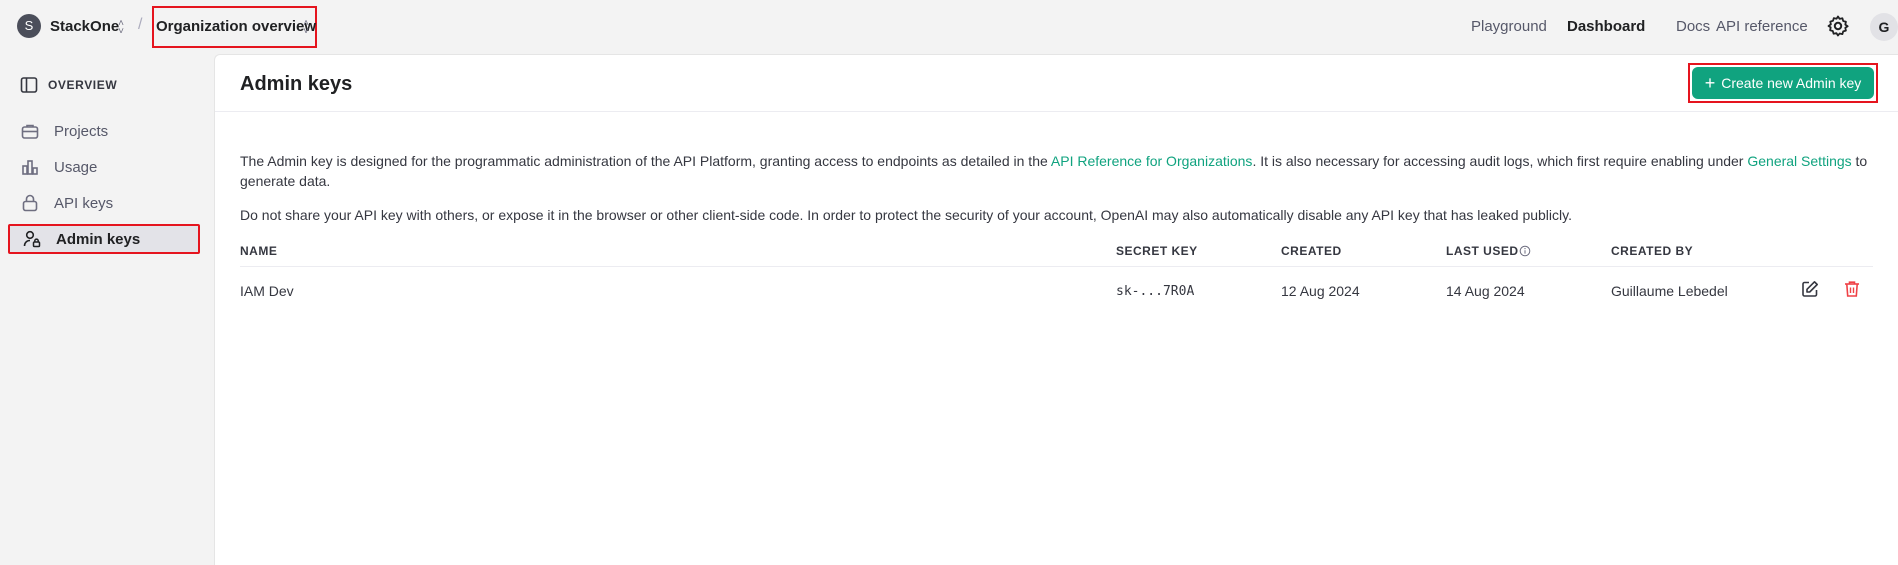 The height and width of the screenshot is (565, 1898). What do you see at coordinates (29, 26) in the screenshot?
I see `org-avatar: S` at bounding box center [29, 26].